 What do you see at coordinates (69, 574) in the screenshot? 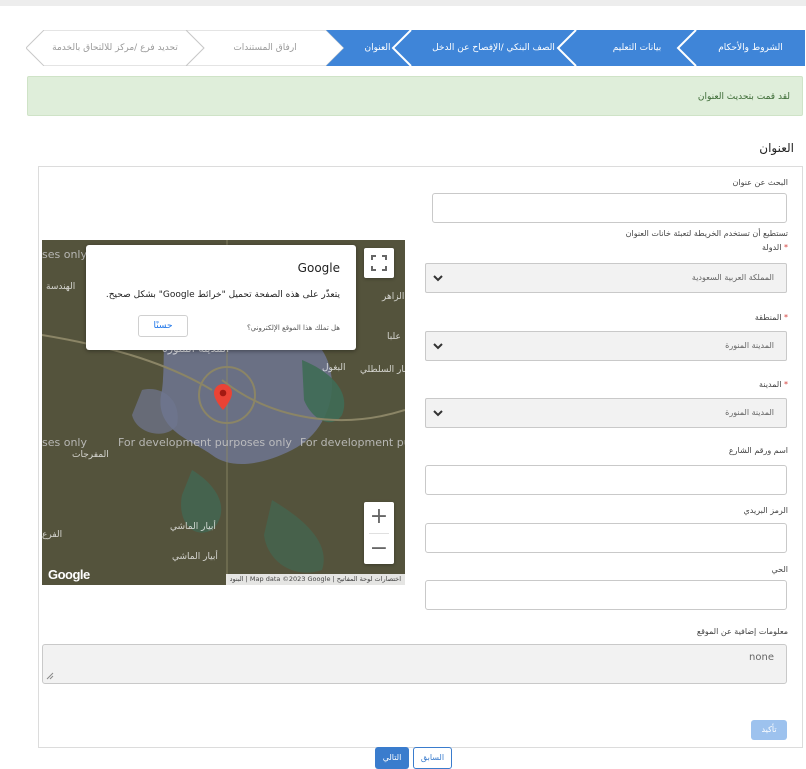
I see `google-logo: Google` at bounding box center [69, 574].